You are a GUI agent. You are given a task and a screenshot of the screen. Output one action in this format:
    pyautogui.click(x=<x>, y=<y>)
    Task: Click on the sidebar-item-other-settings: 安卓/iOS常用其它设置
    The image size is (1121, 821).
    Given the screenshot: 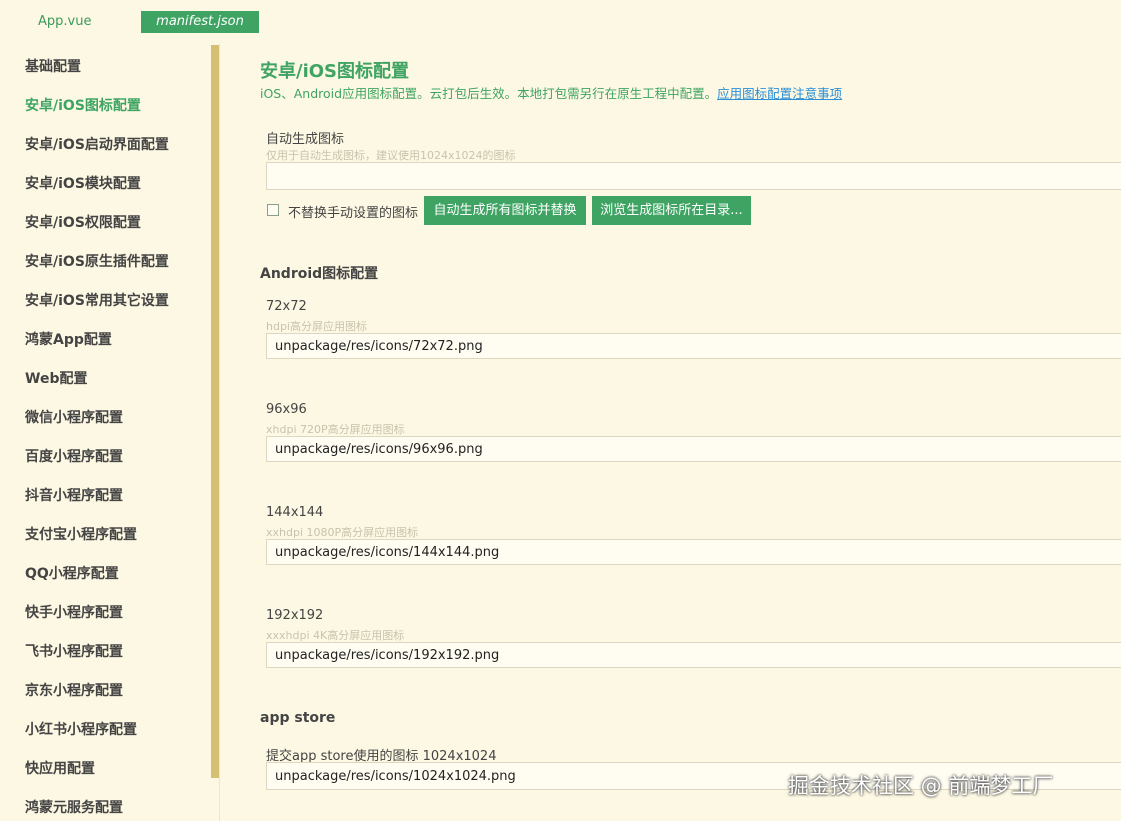 What is the action you would take?
    pyautogui.click(x=97, y=300)
    